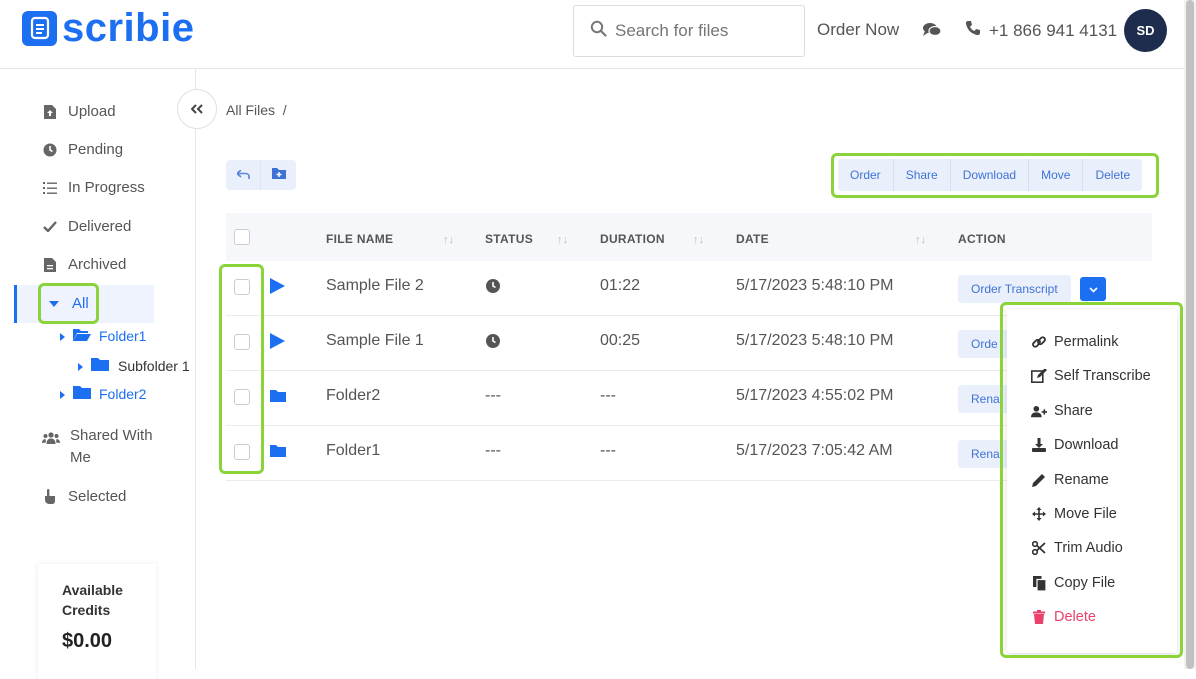 The width and height of the screenshot is (1196, 679). Describe the element at coordinates (242, 237) in the screenshot. I see `select-all-checkbox` at that location.